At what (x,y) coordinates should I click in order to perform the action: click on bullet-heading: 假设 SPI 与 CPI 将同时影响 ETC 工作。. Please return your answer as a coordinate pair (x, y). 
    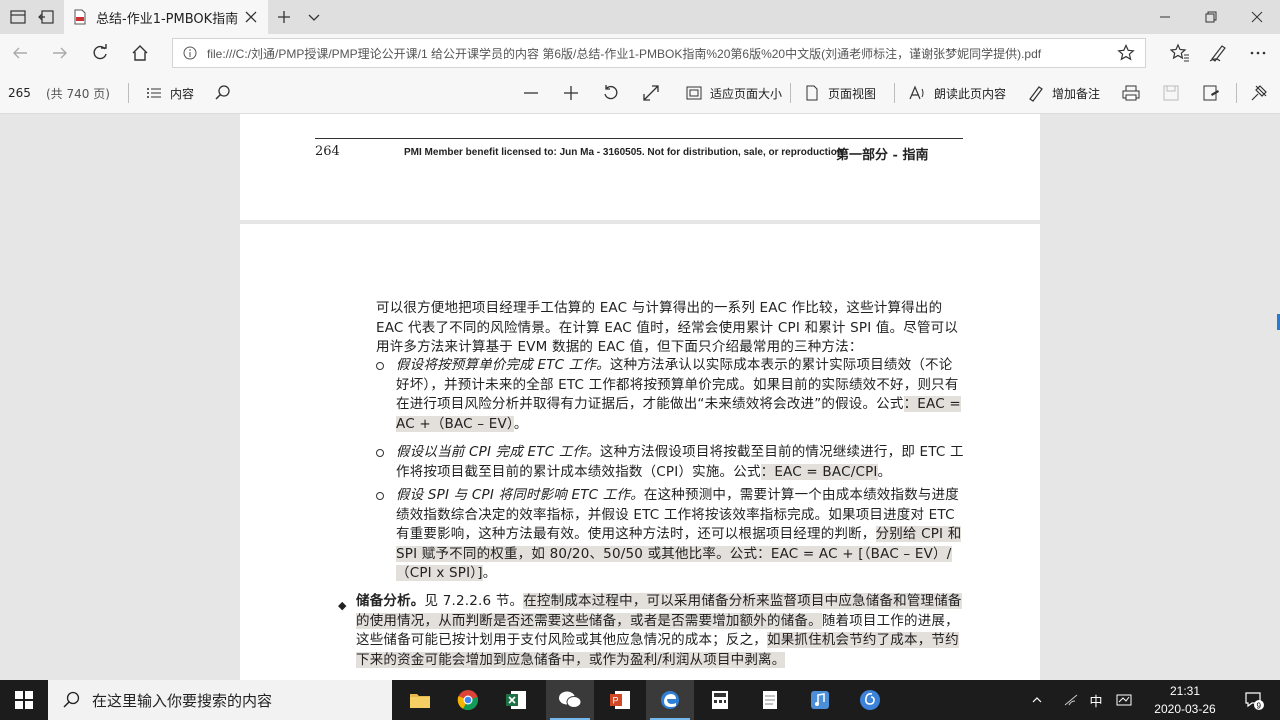
    Looking at the image, I should click on (520, 495).